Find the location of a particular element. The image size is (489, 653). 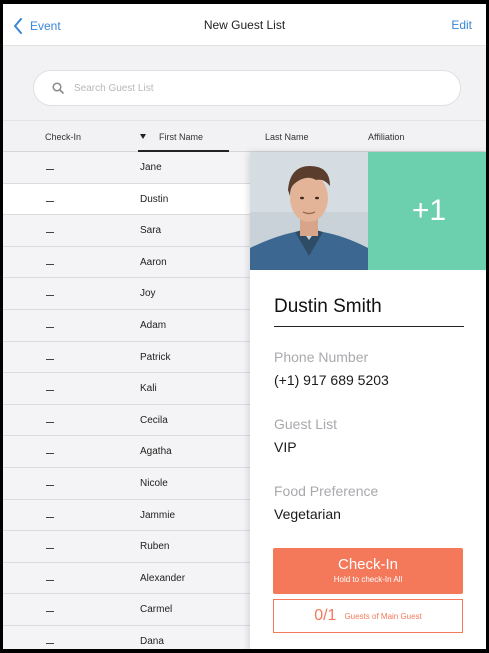

first-name-cell: Dustin is located at coordinates (154, 199).